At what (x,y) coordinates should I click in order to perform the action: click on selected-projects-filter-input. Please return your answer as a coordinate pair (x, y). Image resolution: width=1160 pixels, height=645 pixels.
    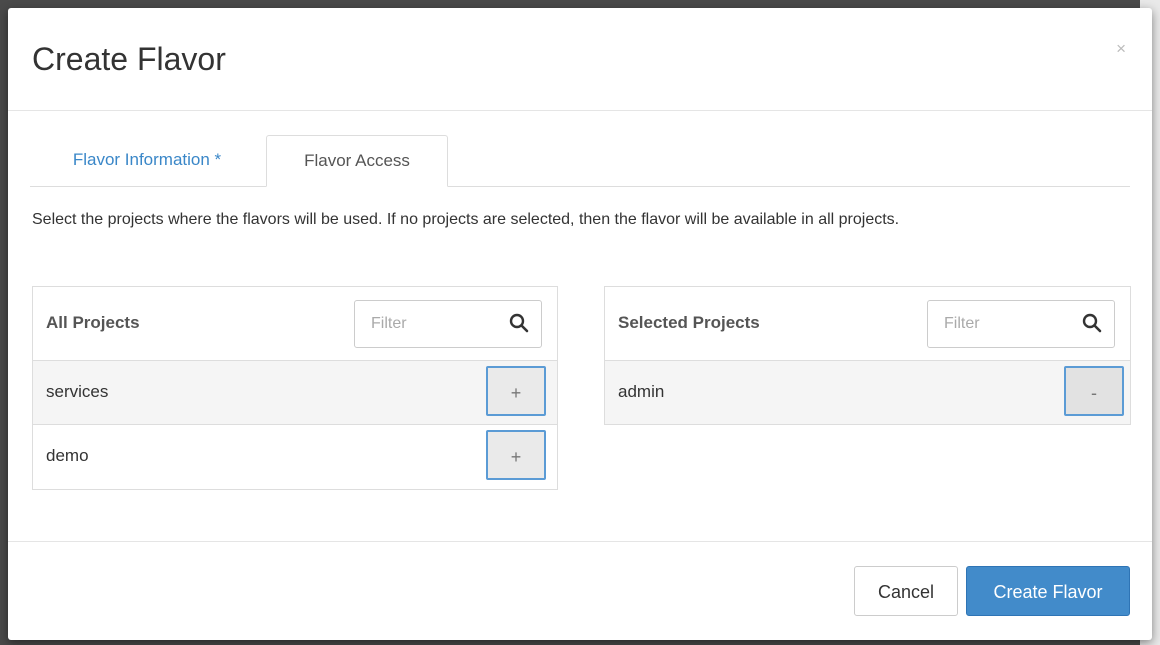
    Looking at the image, I should click on (1007, 324).